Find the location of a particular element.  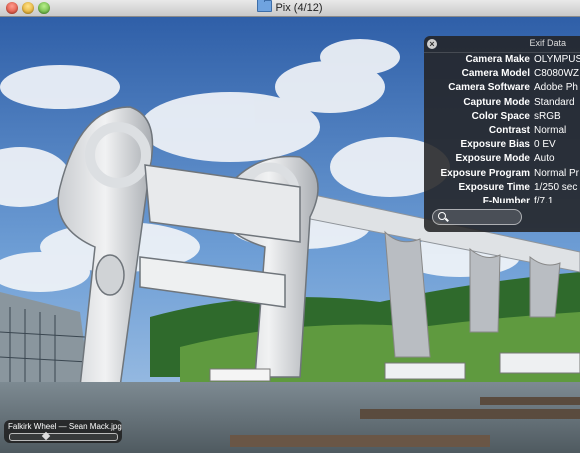

window-title: Pix (4/12) is located at coordinates (290, 8).